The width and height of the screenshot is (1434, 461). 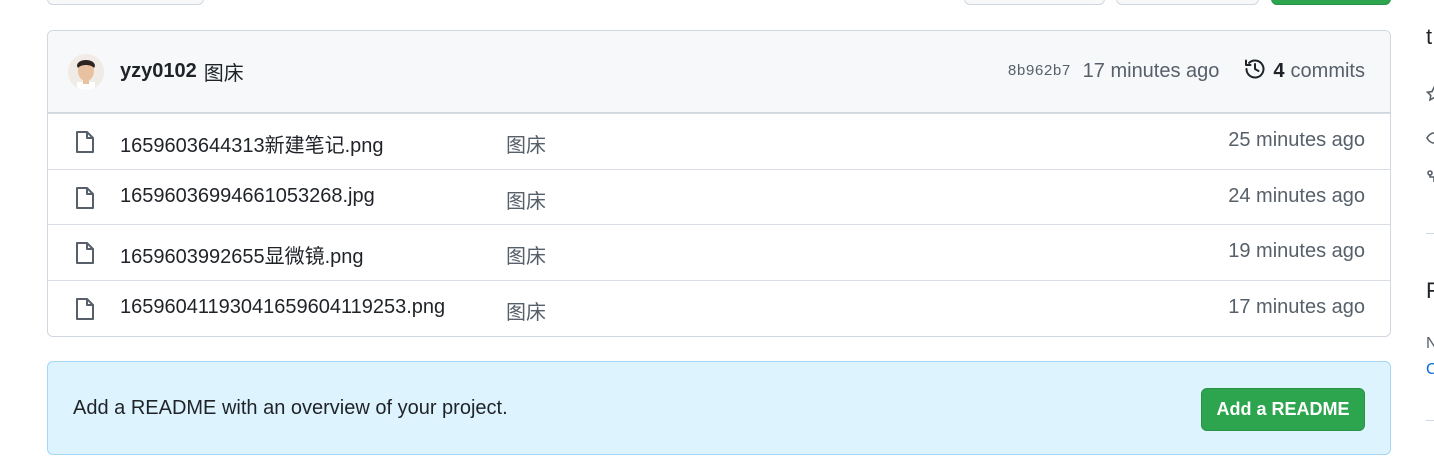 I want to click on star-icon, so click(x=1430, y=96).